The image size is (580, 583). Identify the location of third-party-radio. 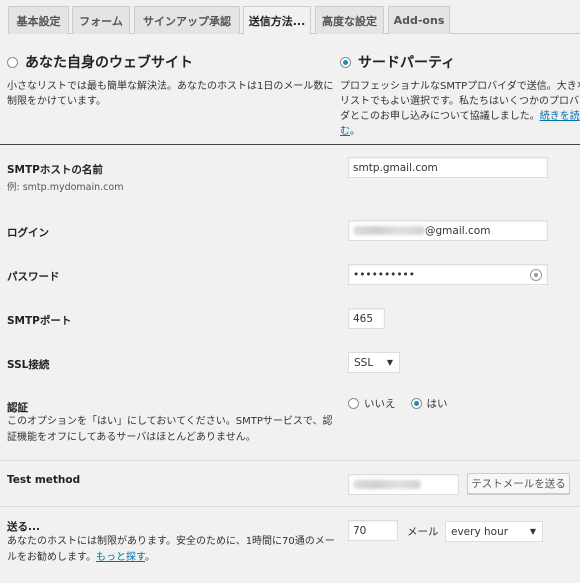
(345, 62).